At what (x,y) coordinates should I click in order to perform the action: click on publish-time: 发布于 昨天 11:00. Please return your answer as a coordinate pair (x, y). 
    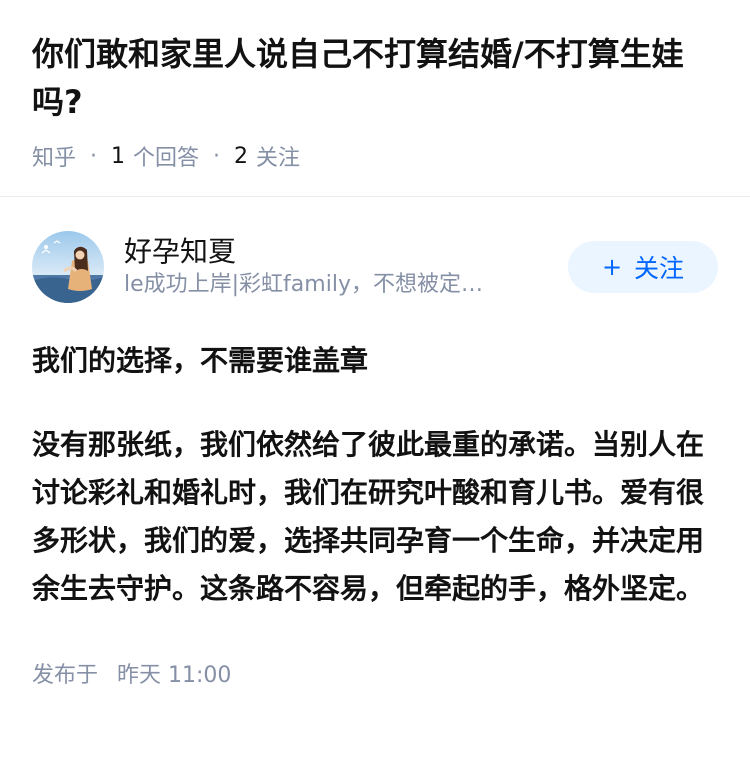
    Looking at the image, I should click on (375, 673).